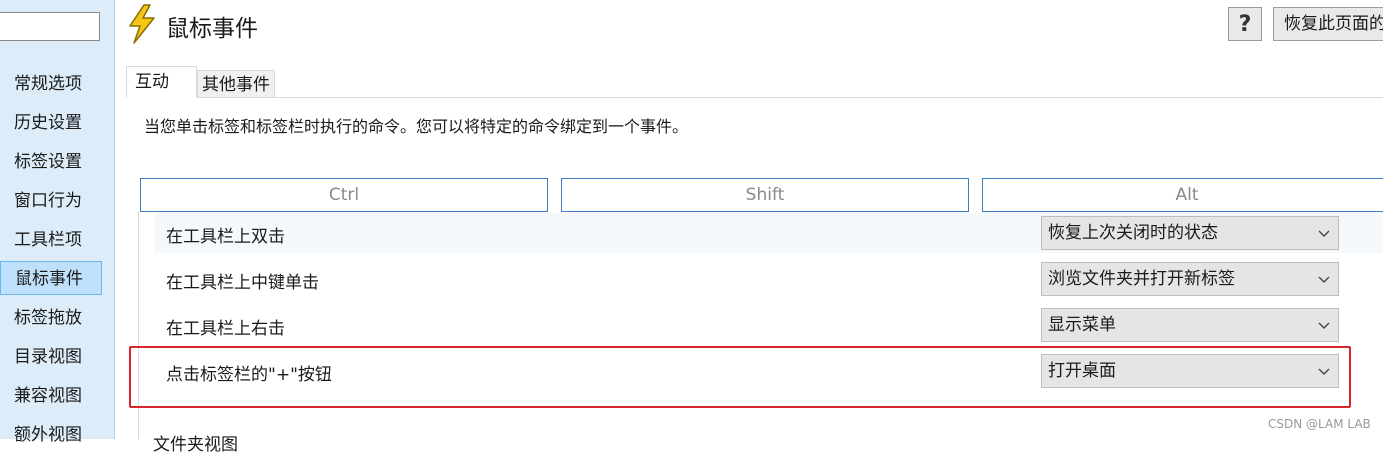 The image size is (1383, 455). What do you see at coordinates (161, 82) in the screenshot?
I see `tab-interaction: 互动` at bounding box center [161, 82].